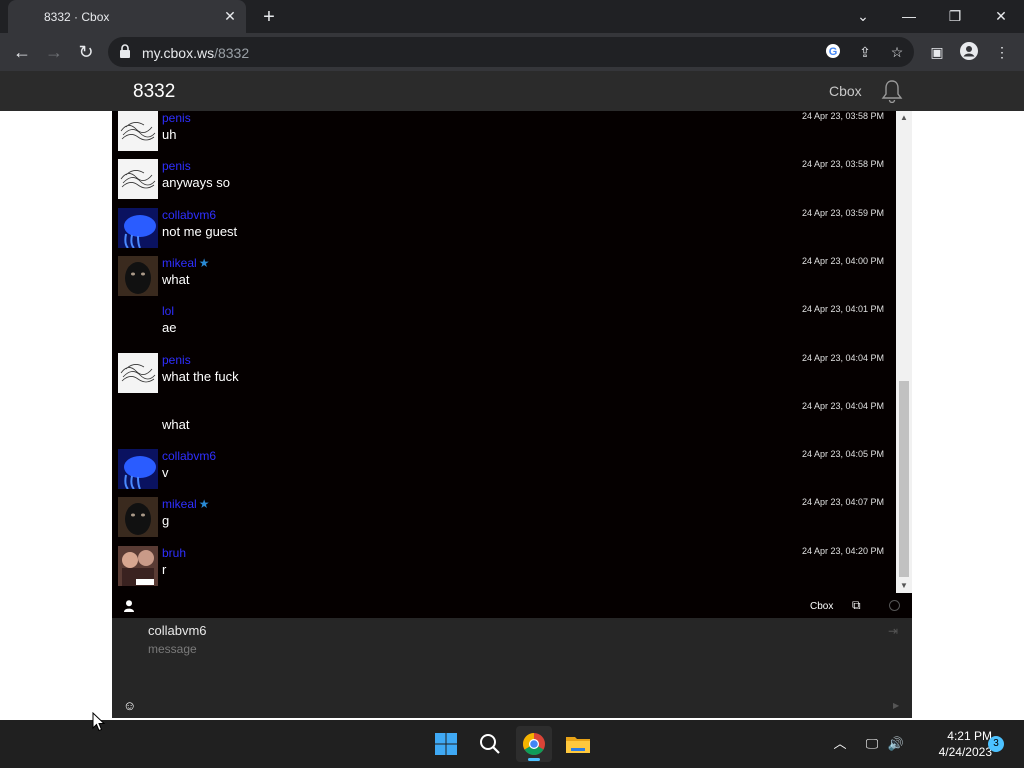 The width and height of the screenshot is (1024, 768). Describe the element at coordinates (512, 606) in the screenshot. I see `chat-footer-bar: Cbox ⧉` at that location.